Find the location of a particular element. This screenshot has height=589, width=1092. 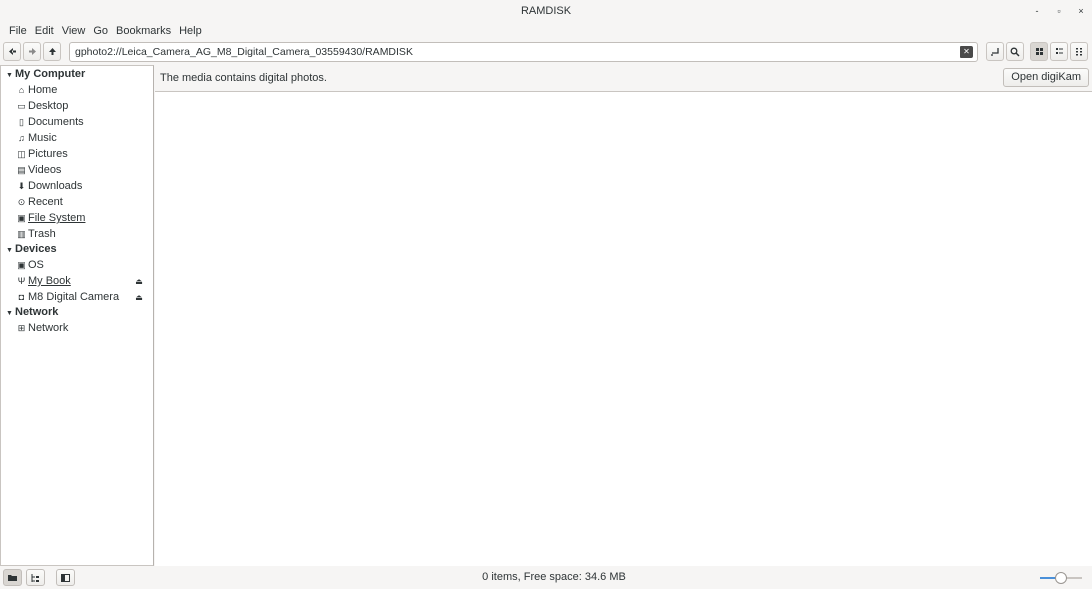

documents-icon: ▯ is located at coordinates (21, 122).